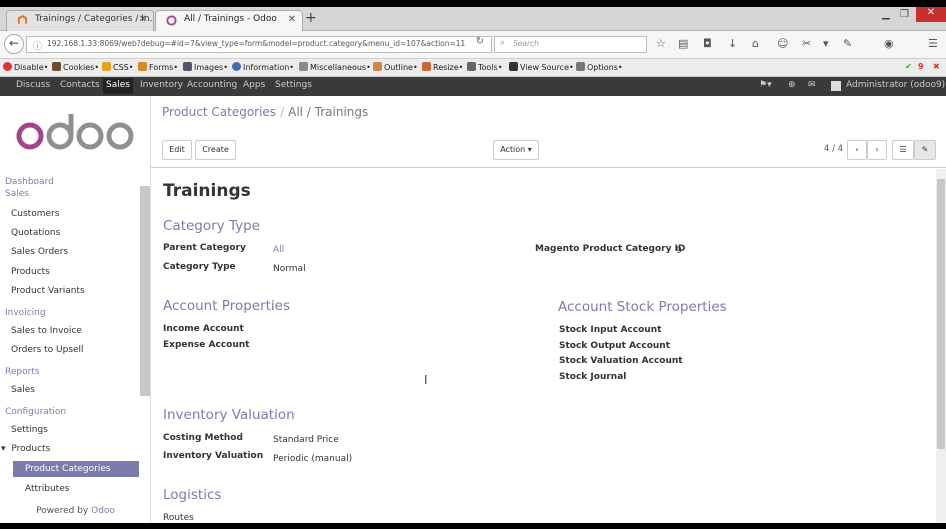  I want to click on outline-icon, so click(377, 66).